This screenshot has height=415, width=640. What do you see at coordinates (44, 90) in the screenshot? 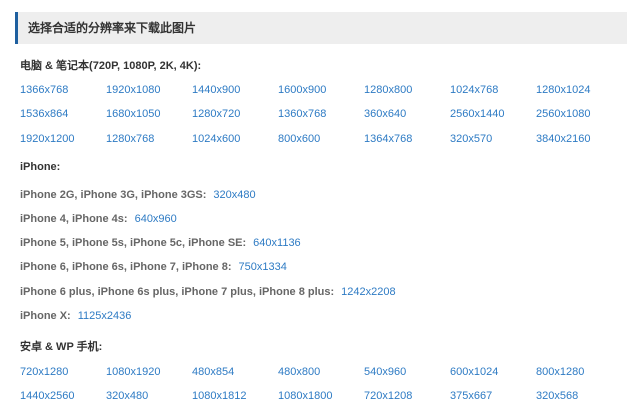
I see `resolution-link: 1366x768` at bounding box center [44, 90].